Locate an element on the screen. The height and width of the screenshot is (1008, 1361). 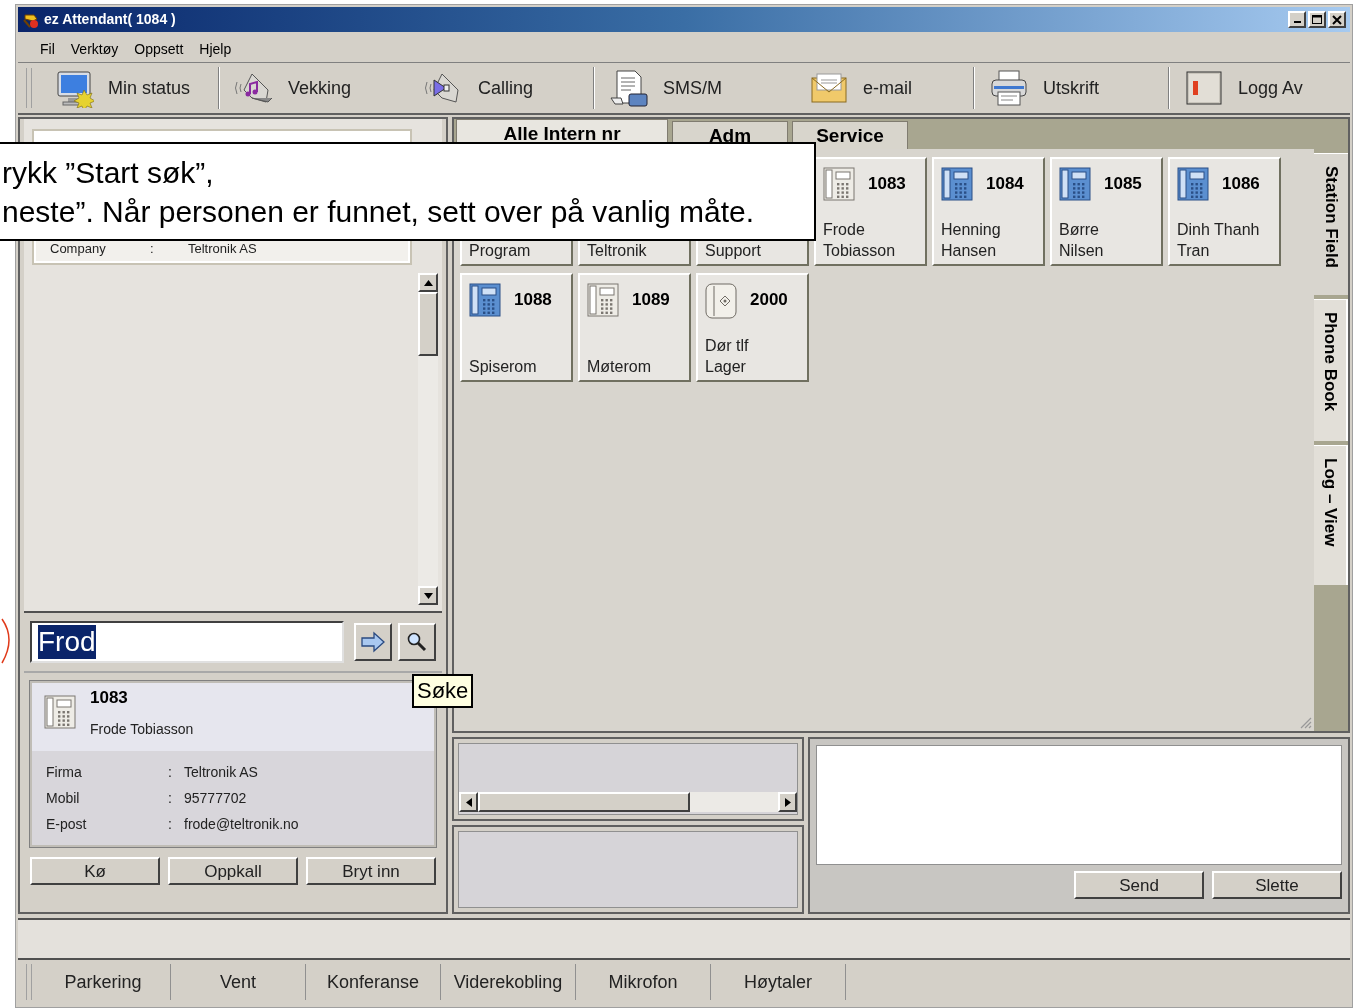
menu-item: Hjelp is located at coordinates (215, 49).